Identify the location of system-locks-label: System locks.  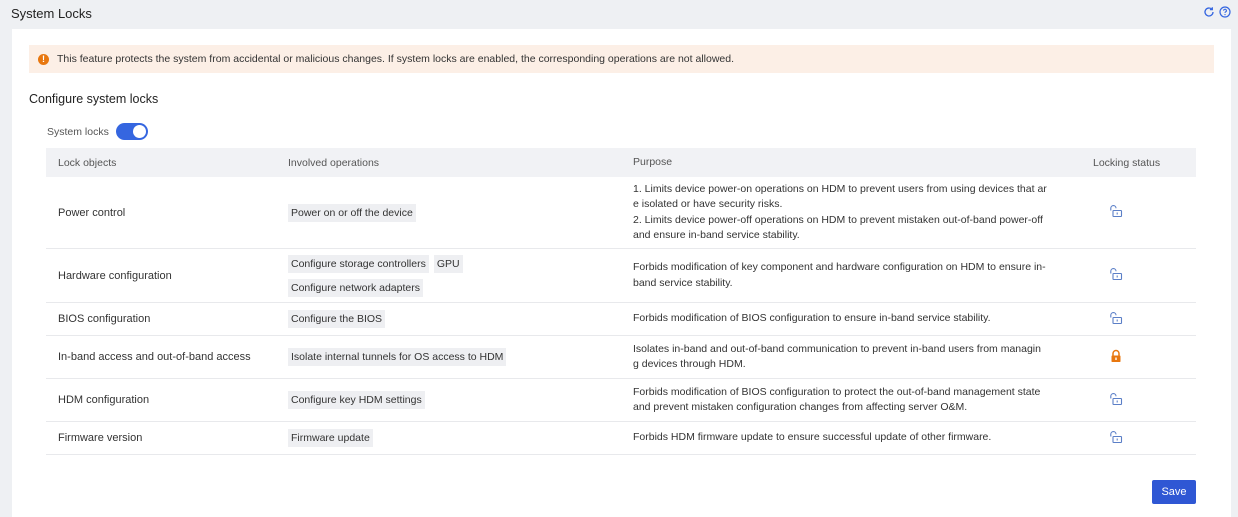
(78, 131).